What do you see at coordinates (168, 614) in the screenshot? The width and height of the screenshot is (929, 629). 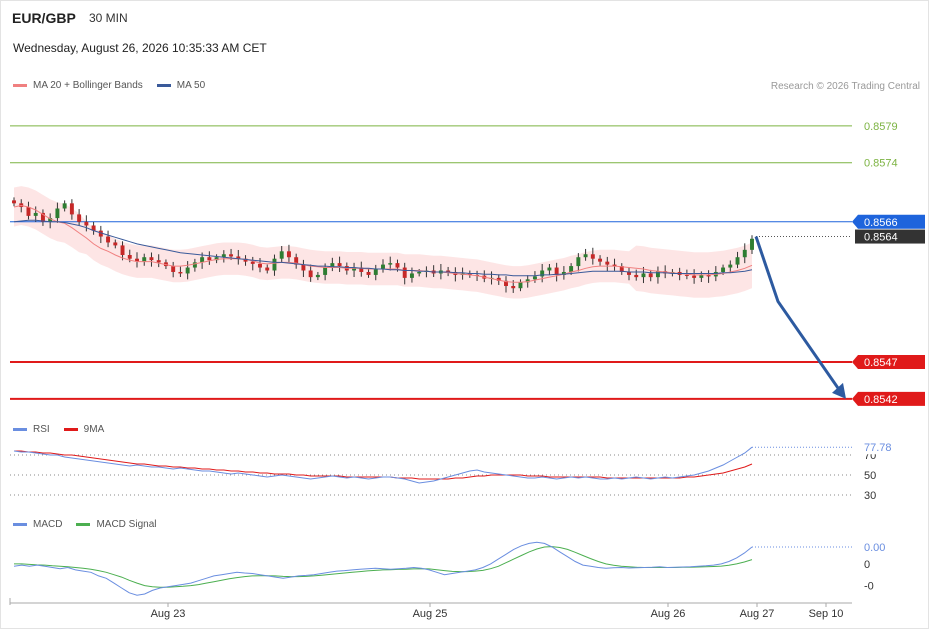 I see `x-axis-tick-label: Aug 23` at bounding box center [168, 614].